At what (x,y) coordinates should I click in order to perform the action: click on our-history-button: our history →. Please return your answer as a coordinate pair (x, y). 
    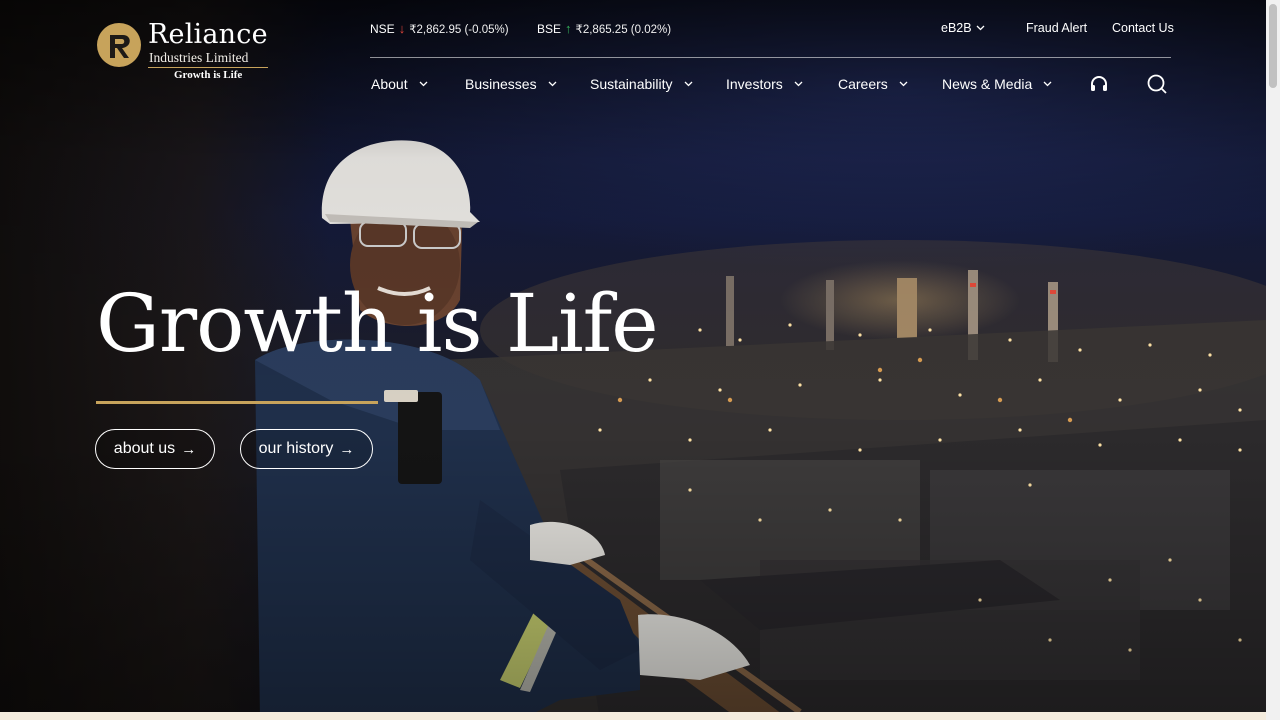
    Looking at the image, I should click on (306, 449).